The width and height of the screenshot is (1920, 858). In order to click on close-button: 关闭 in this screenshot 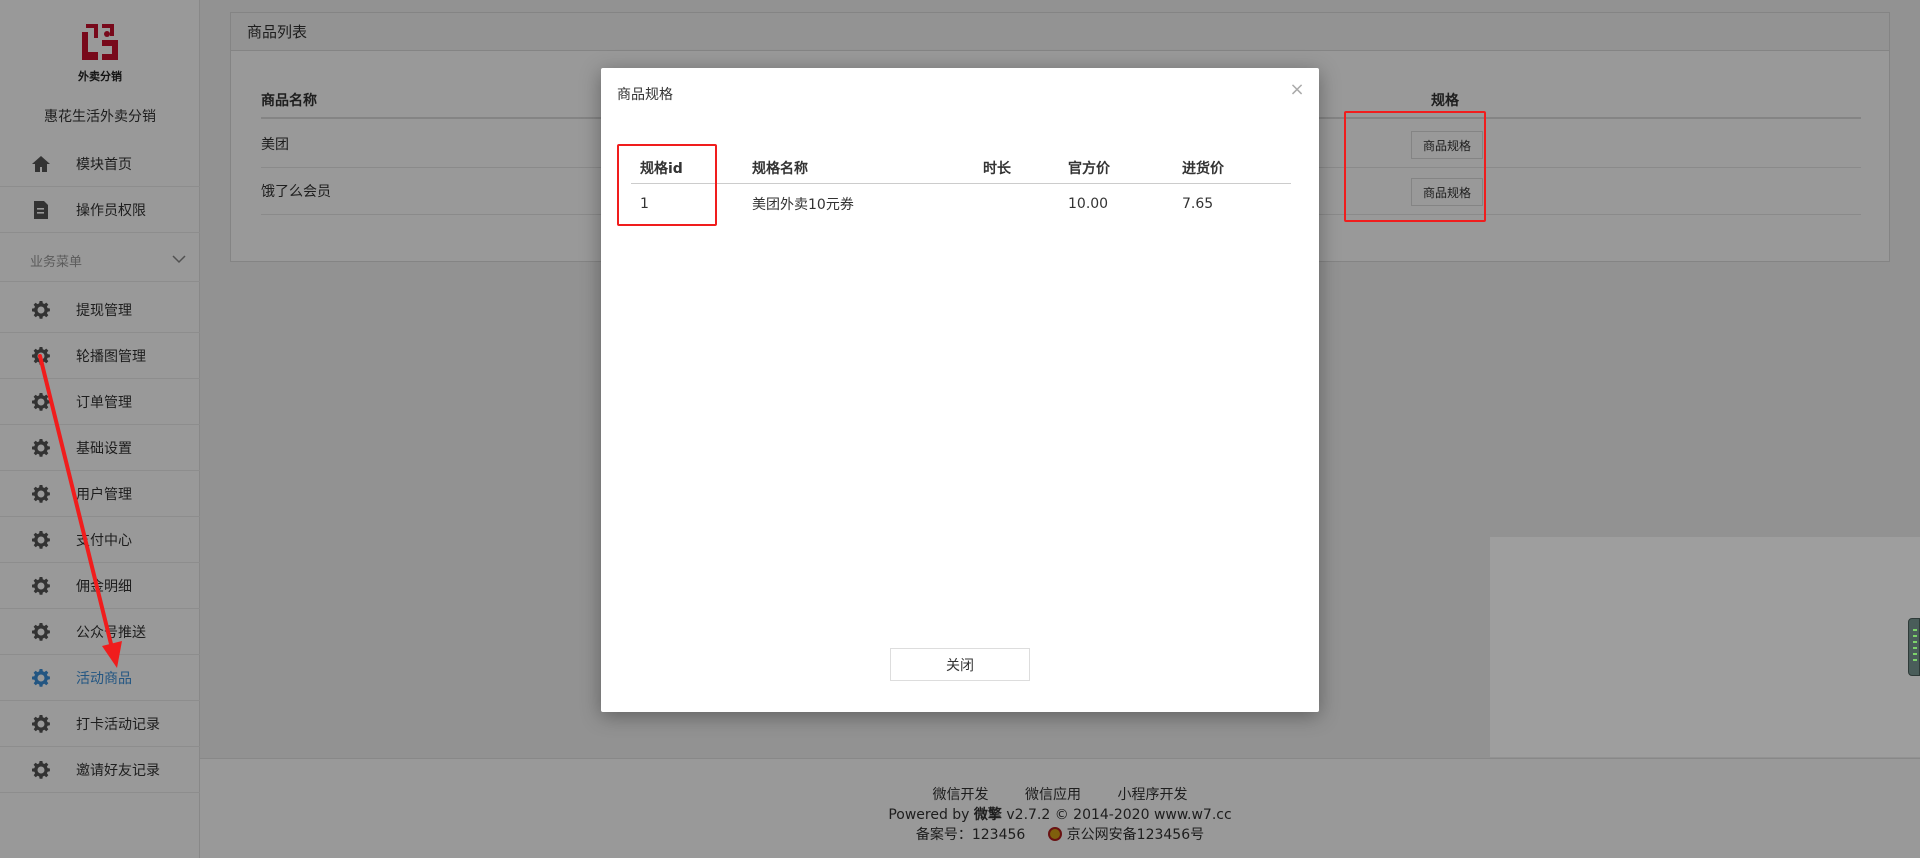, I will do `click(960, 664)`.